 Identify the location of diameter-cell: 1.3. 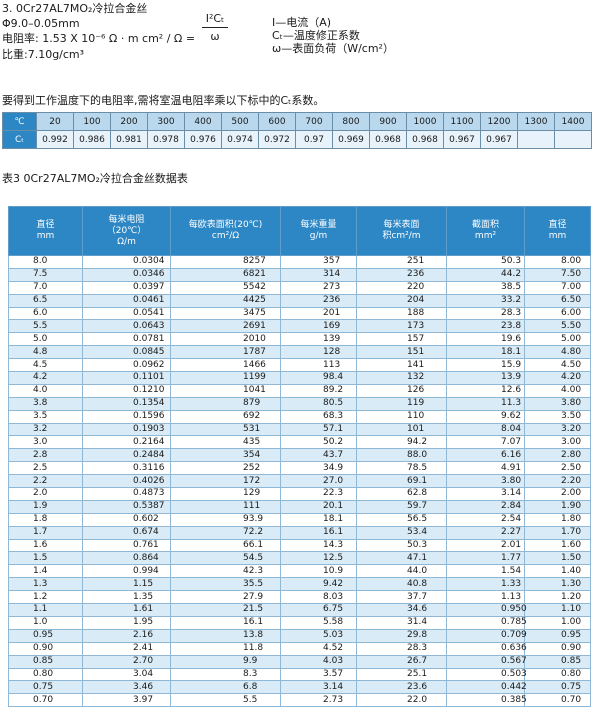
(45, 584).